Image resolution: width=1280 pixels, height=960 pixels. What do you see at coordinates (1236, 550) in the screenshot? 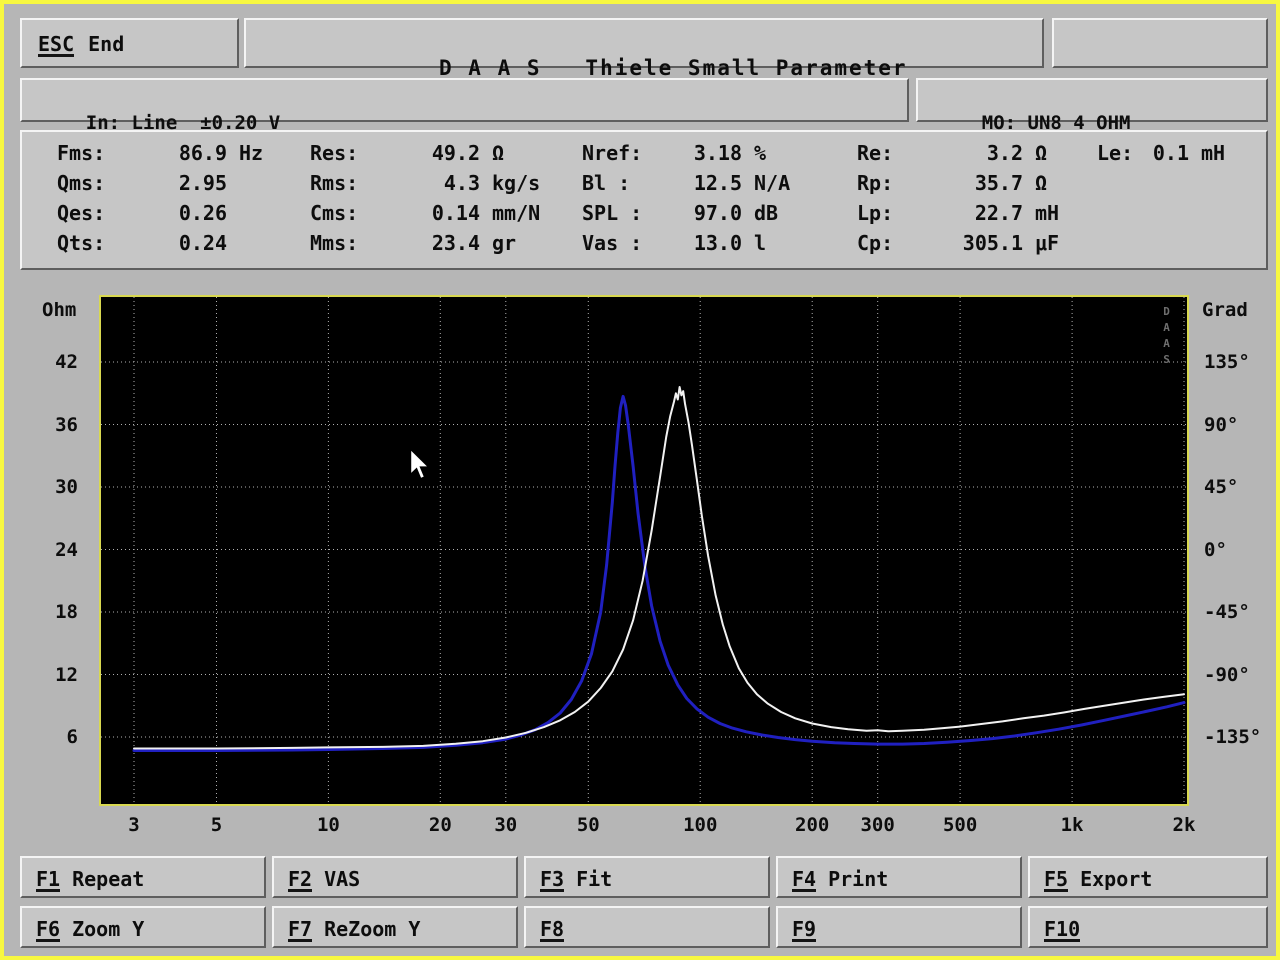
I see `y-axis-right-ticks: 135° 90° 45° 0° -45° -90° -135°` at bounding box center [1236, 550].